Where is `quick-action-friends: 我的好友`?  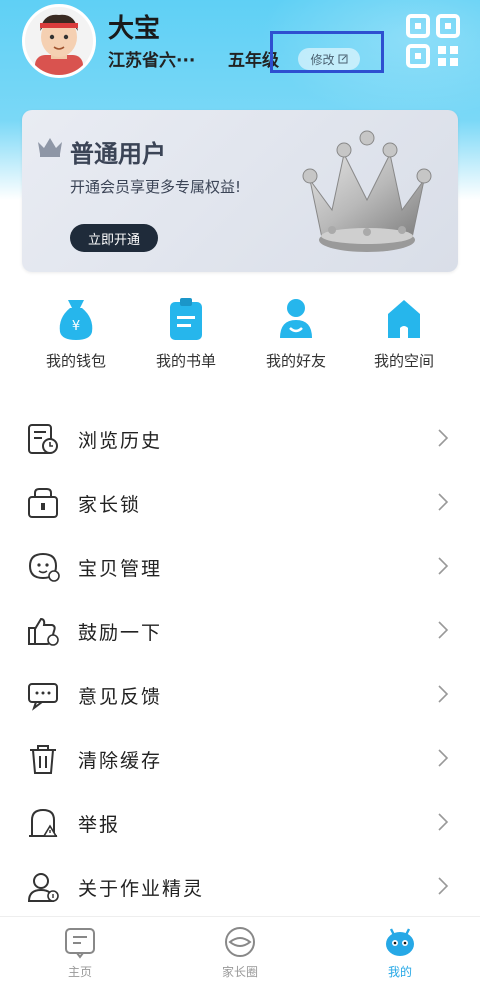 quick-action-friends: 我的好友 is located at coordinates (296, 333).